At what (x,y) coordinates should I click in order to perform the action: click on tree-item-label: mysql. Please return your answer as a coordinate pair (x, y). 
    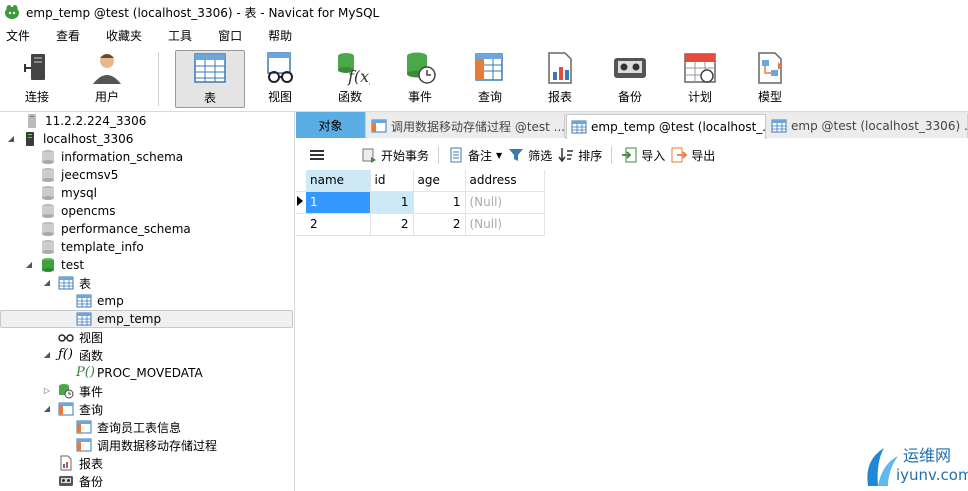
    Looking at the image, I should click on (79, 193).